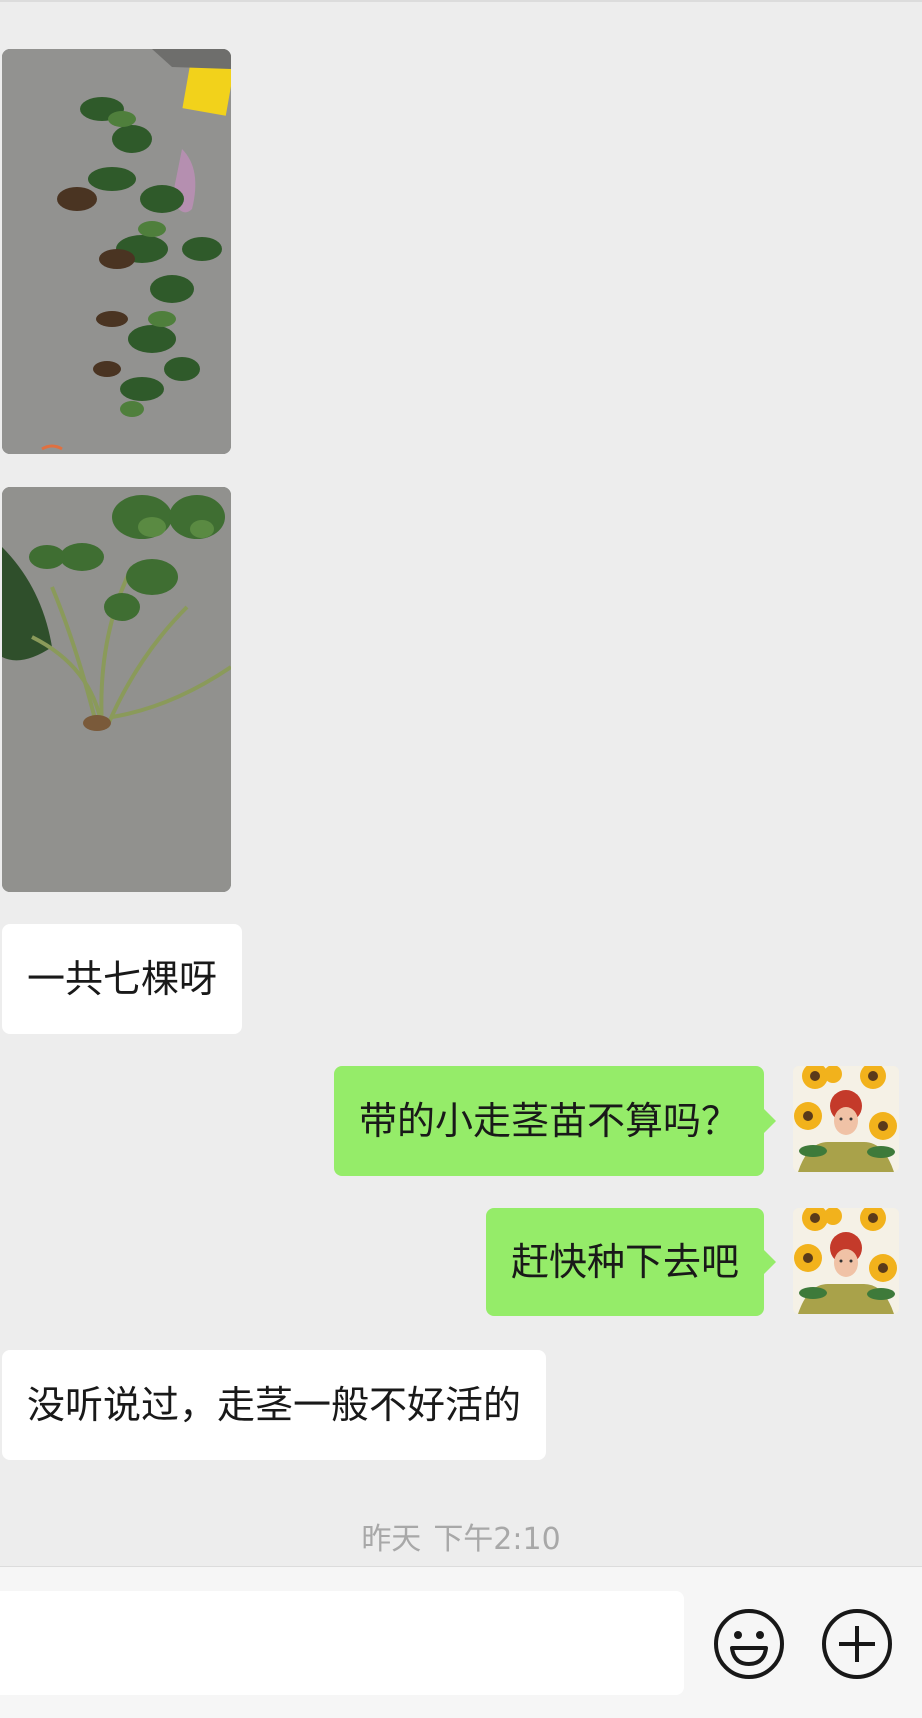 Image resolution: width=922 pixels, height=1718 pixels. What do you see at coordinates (391, 1539) in the screenshot?
I see `timestamp-day: 昨天` at bounding box center [391, 1539].